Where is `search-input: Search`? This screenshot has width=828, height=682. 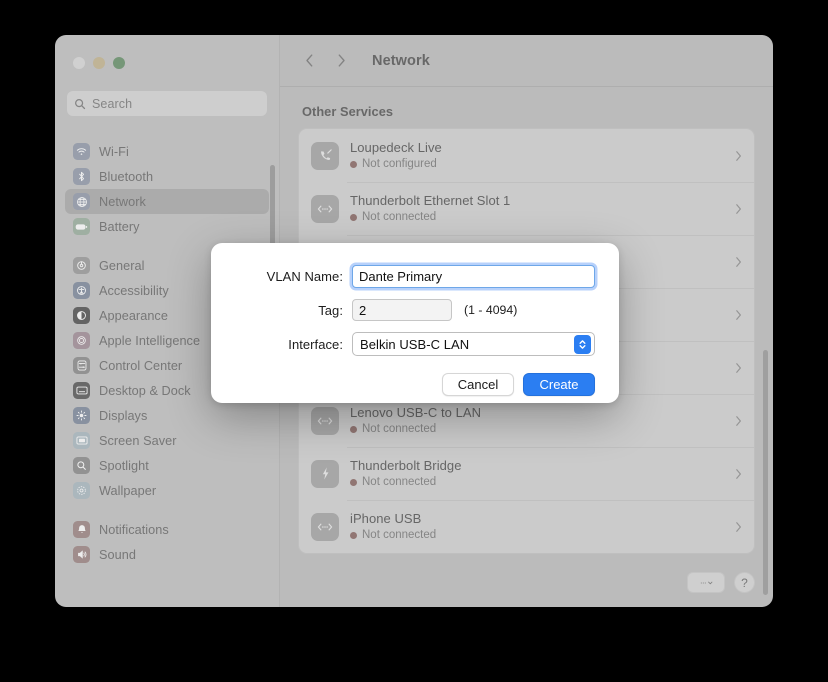
search-input: Search is located at coordinates (167, 103).